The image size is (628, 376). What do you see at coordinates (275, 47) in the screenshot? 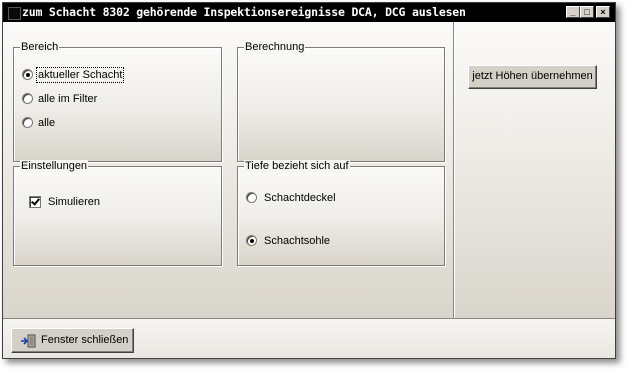
I see `group-berechnung-legend: Berechnung` at bounding box center [275, 47].